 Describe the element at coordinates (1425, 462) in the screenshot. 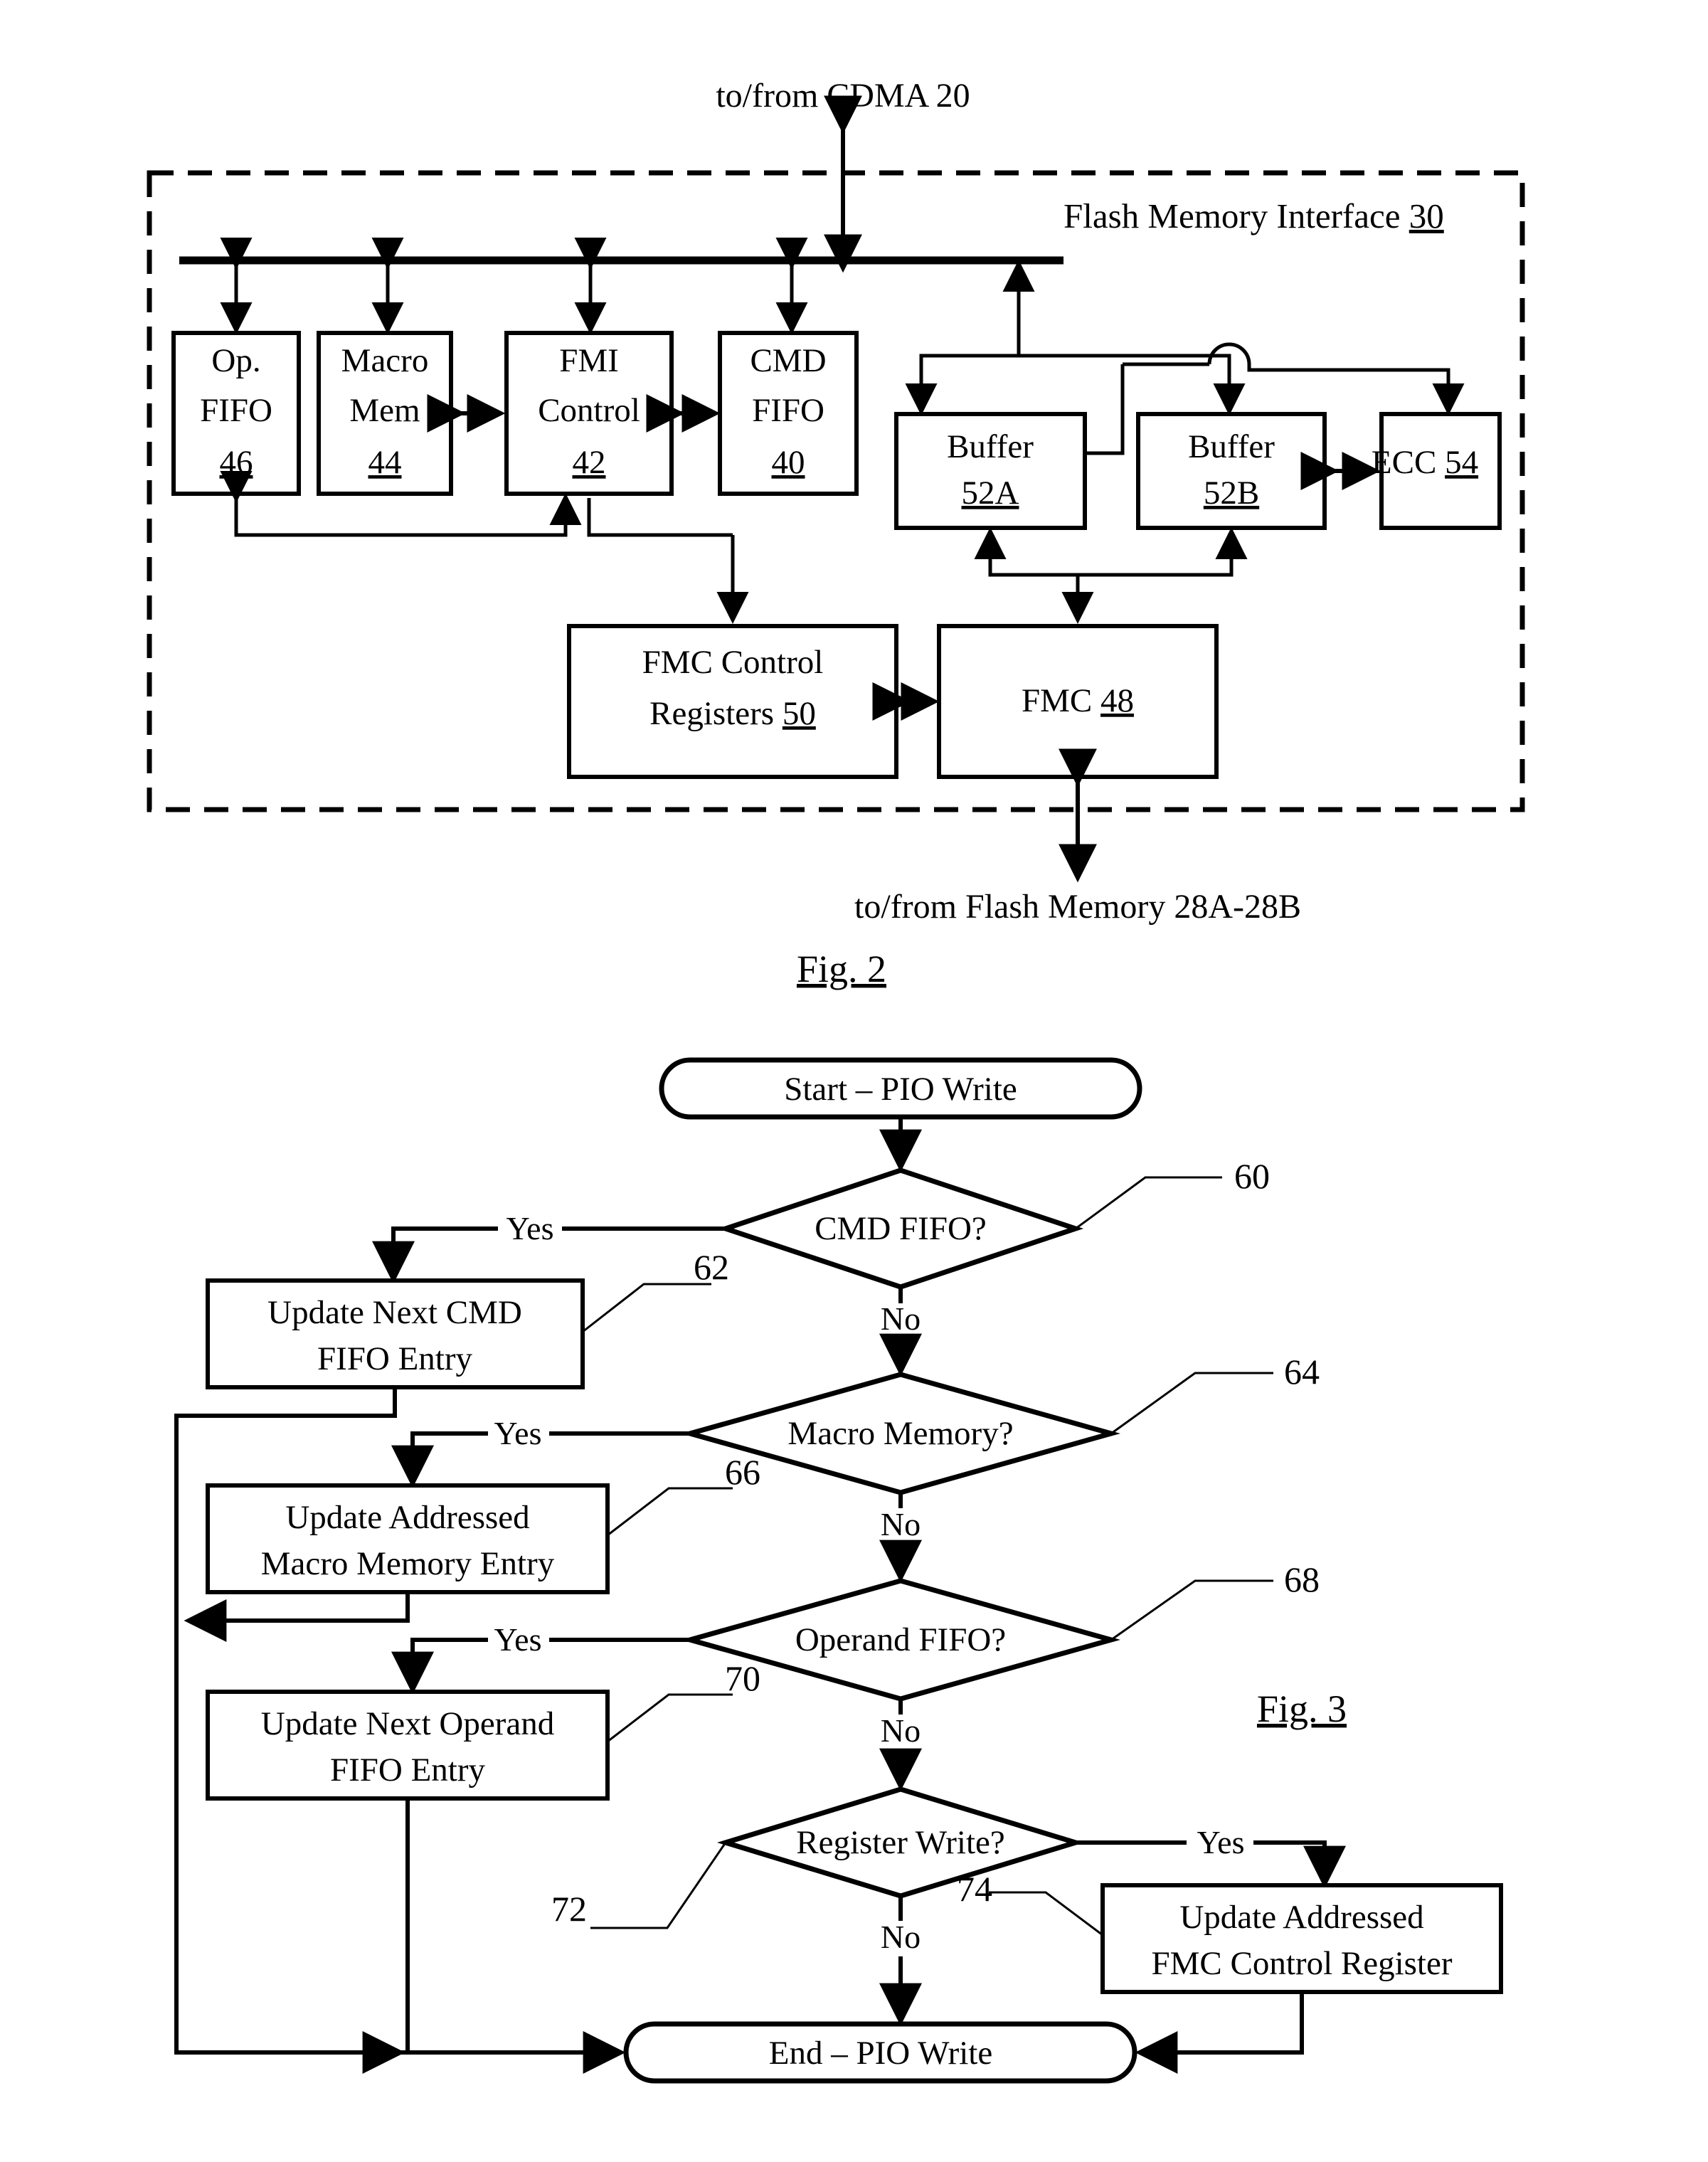

I see `block-ecc-54-label: ECC 54` at that location.